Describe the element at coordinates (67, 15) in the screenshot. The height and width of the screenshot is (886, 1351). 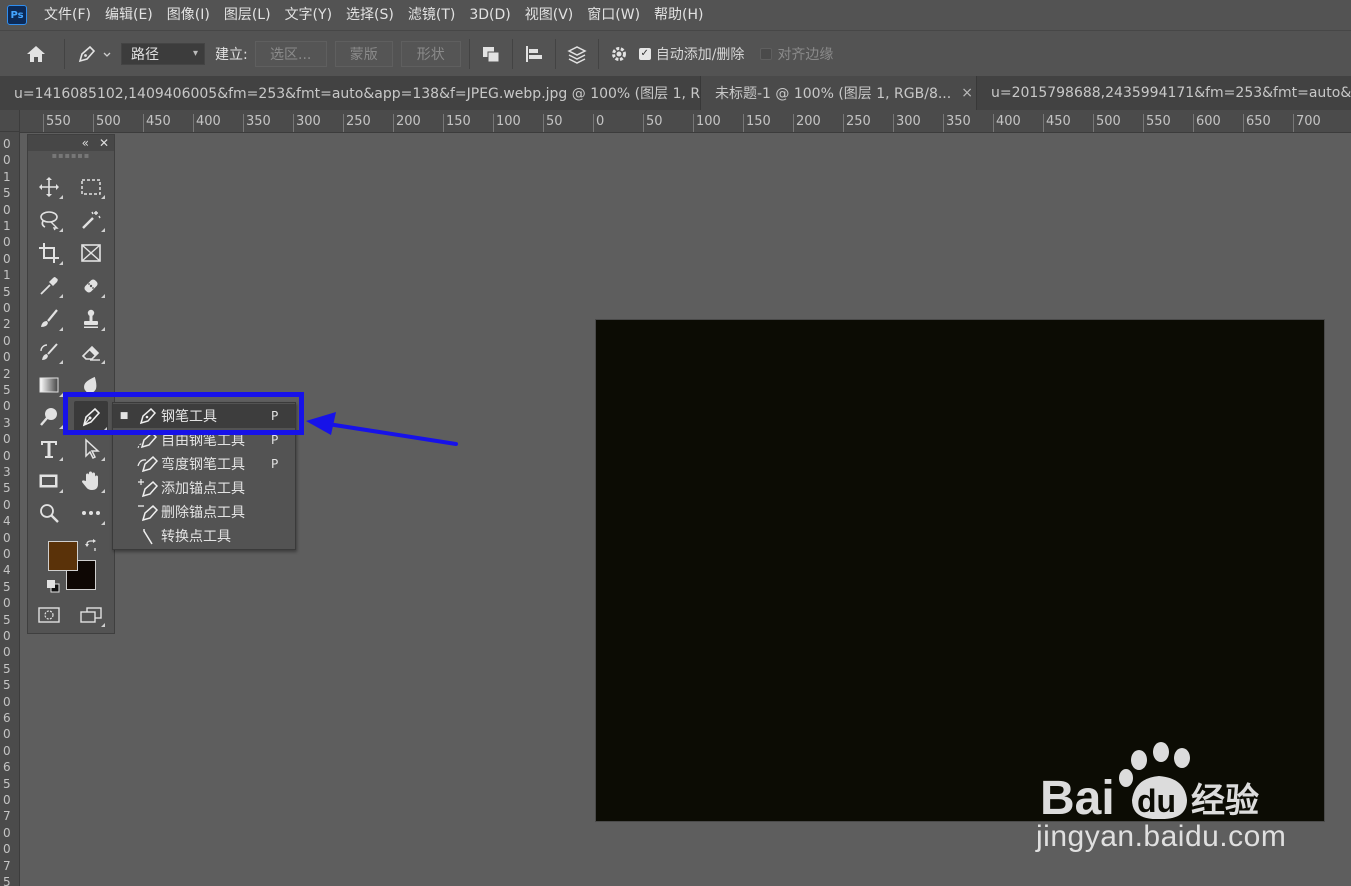
I see `menu-file: 文件(F)` at that location.